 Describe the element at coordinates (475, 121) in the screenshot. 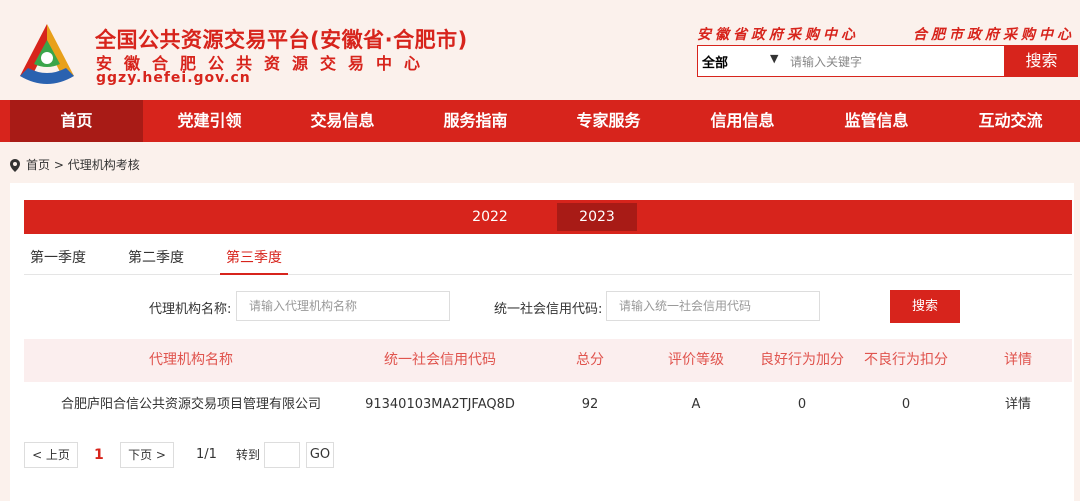

I see `nav-item-guide: 服务指南` at that location.